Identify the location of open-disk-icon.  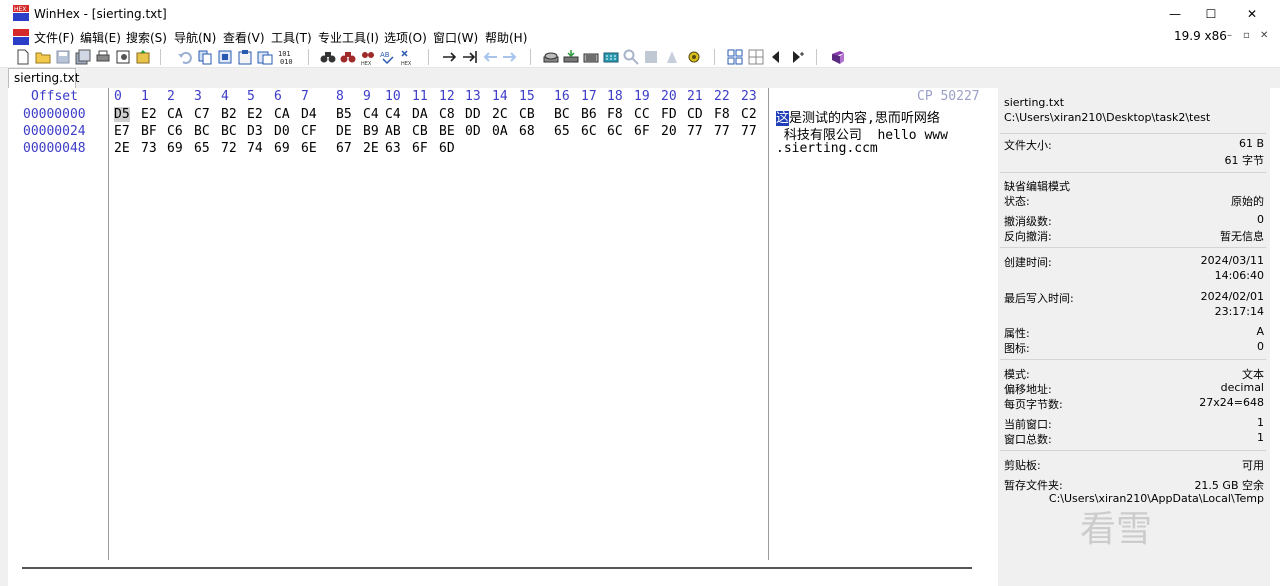
(551, 57).